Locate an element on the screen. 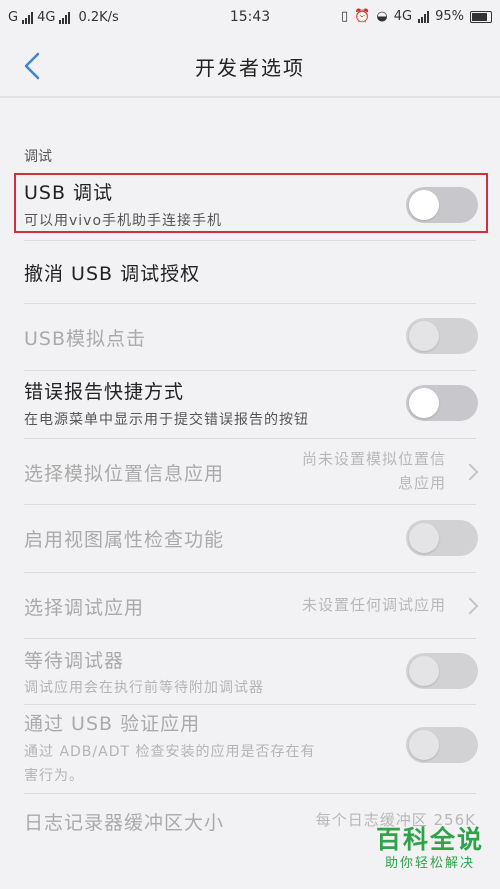 The height and width of the screenshot is (889, 500). setting-title: 通过 USB 验证应用 is located at coordinates (112, 724).